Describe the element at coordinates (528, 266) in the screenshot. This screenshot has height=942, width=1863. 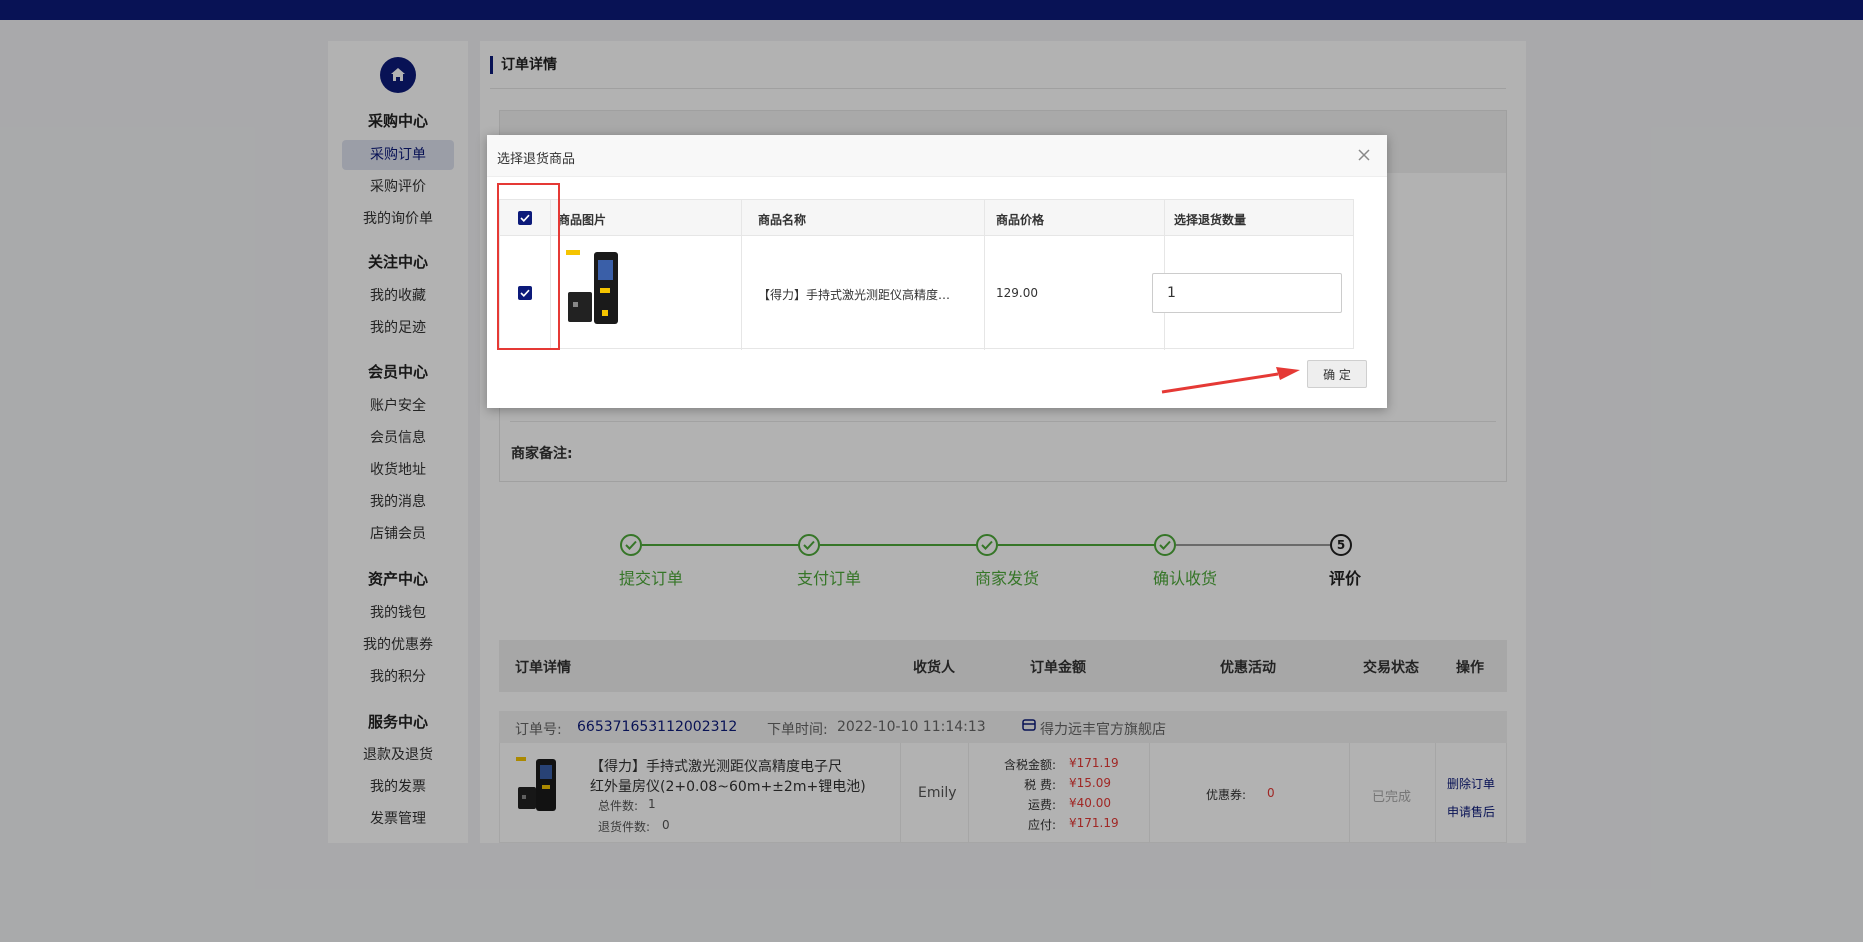
I see `annotation-highlight-box` at that location.